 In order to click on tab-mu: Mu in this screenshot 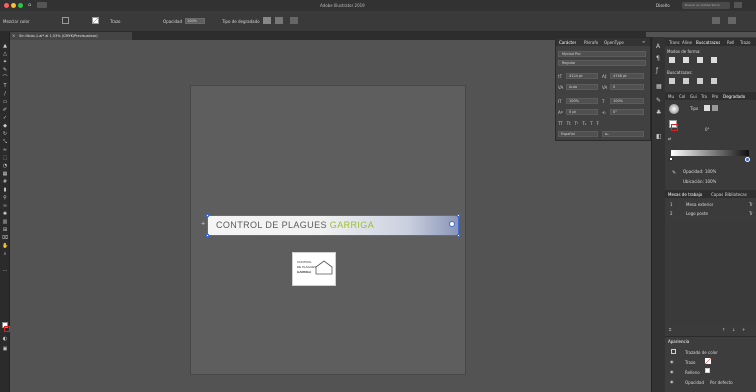, I will do `click(671, 96)`.